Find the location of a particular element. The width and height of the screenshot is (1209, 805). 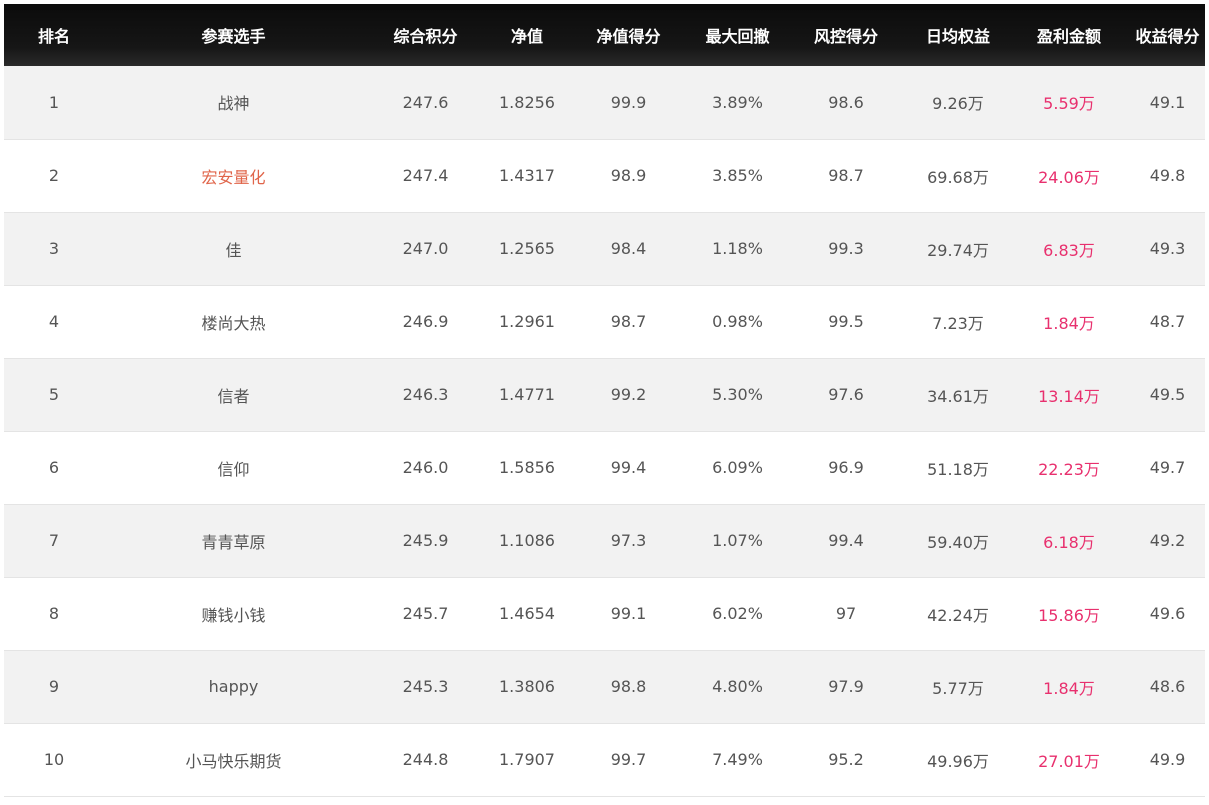

cell-total-score: 245.9 is located at coordinates (425, 540).